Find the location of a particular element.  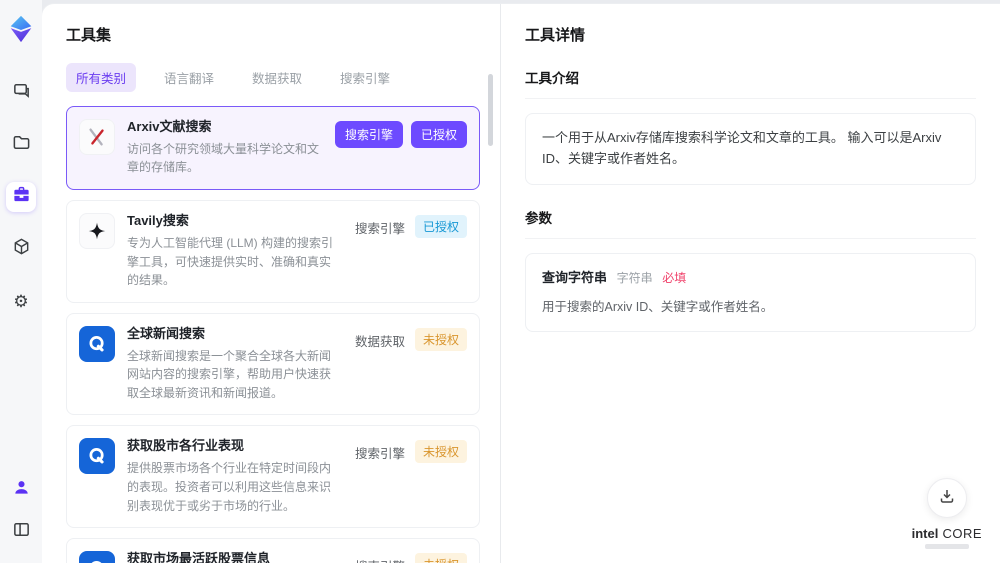

param-type: 字符串 is located at coordinates (634, 277).